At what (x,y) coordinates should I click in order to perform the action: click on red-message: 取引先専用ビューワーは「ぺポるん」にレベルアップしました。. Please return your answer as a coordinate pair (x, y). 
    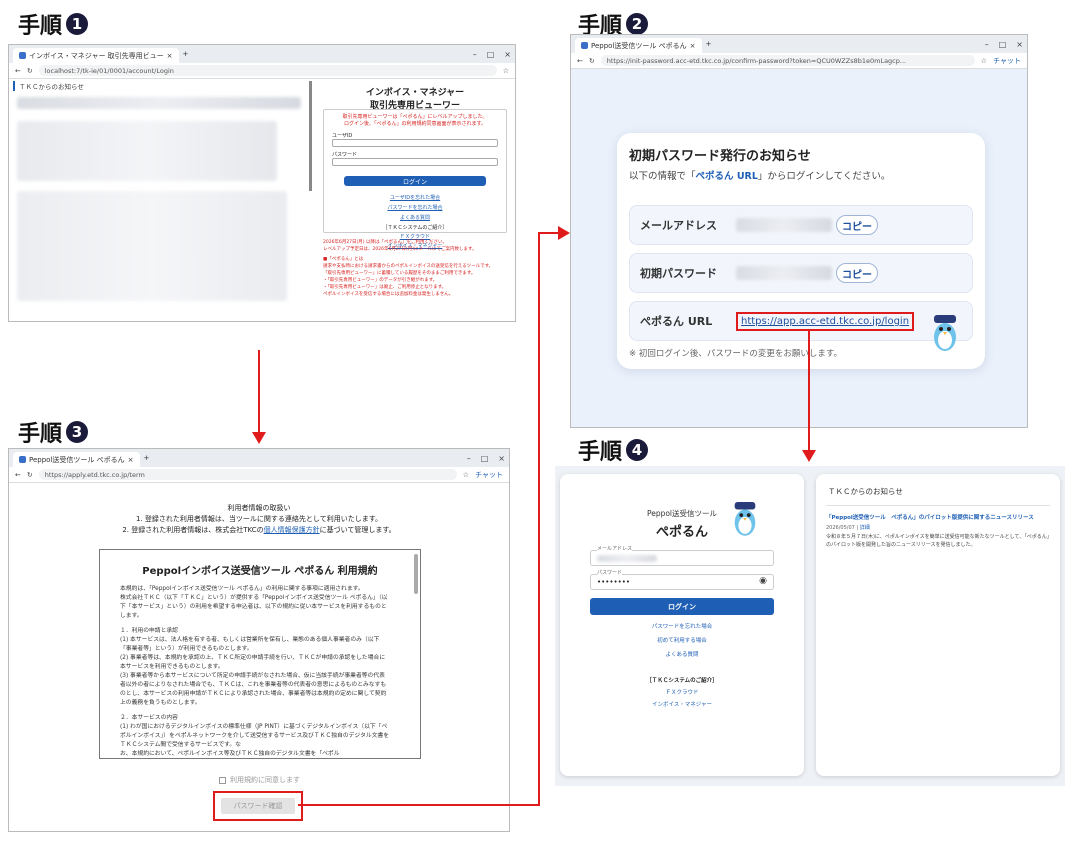
    Looking at the image, I should click on (415, 117).